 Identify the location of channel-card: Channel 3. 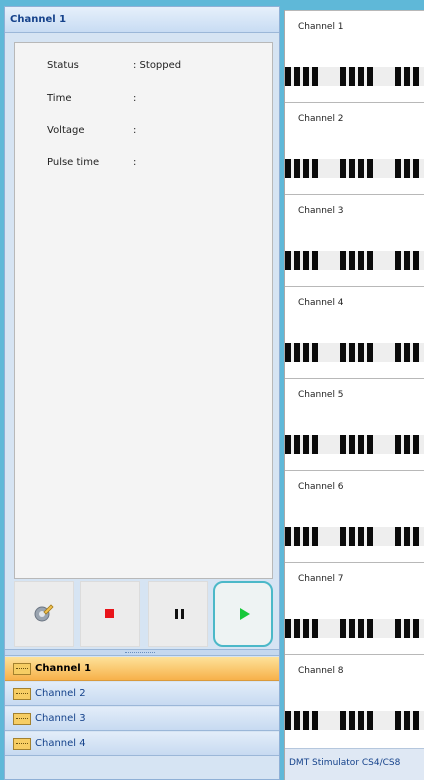
(354, 238).